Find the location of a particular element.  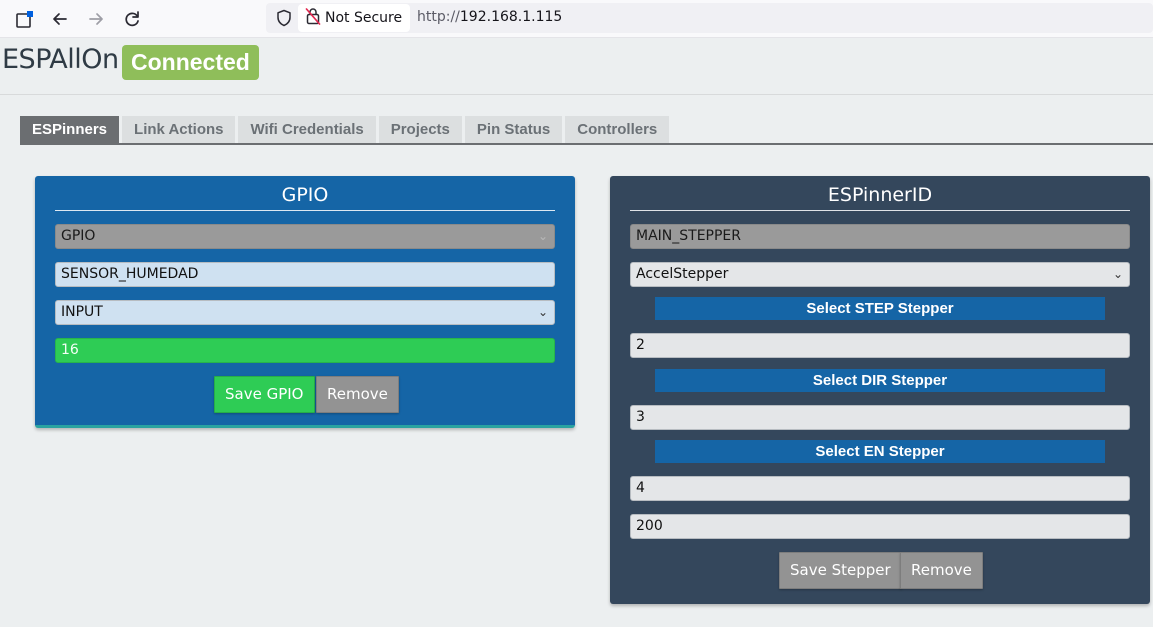

site-security-indicator: Not Secure is located at coordinates (354, 18).